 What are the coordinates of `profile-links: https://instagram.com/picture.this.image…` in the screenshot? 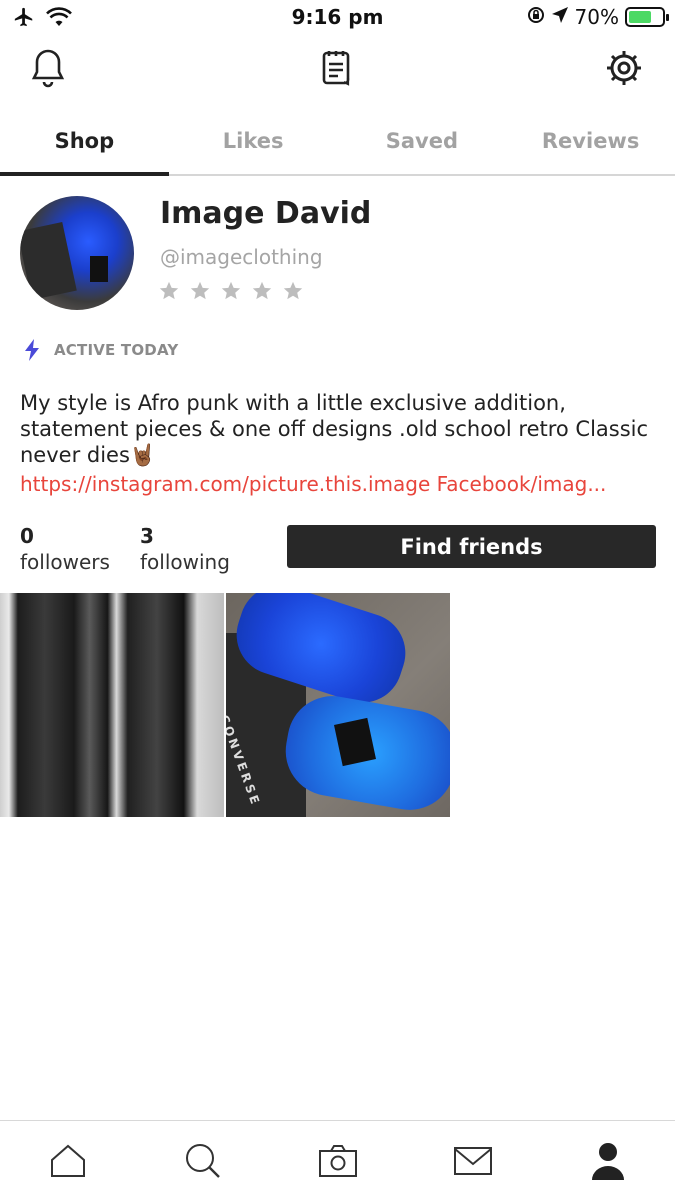 It's located at (340, 484).